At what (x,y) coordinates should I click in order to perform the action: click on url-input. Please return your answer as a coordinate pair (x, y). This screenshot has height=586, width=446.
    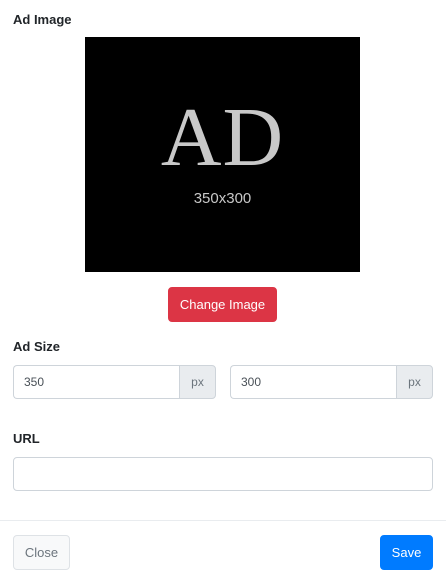
    Looking at the image, I should click on (223, 474).